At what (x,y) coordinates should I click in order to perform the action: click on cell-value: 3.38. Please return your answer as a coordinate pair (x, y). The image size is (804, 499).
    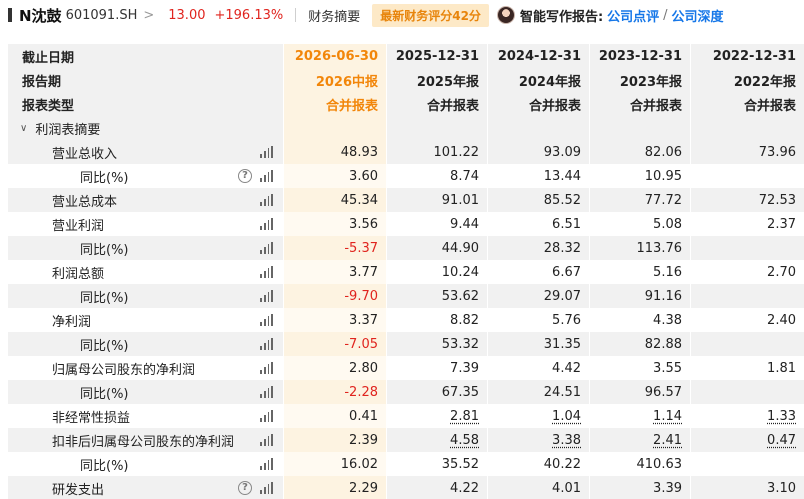
    Looking at the image, I should click on (566, 440).